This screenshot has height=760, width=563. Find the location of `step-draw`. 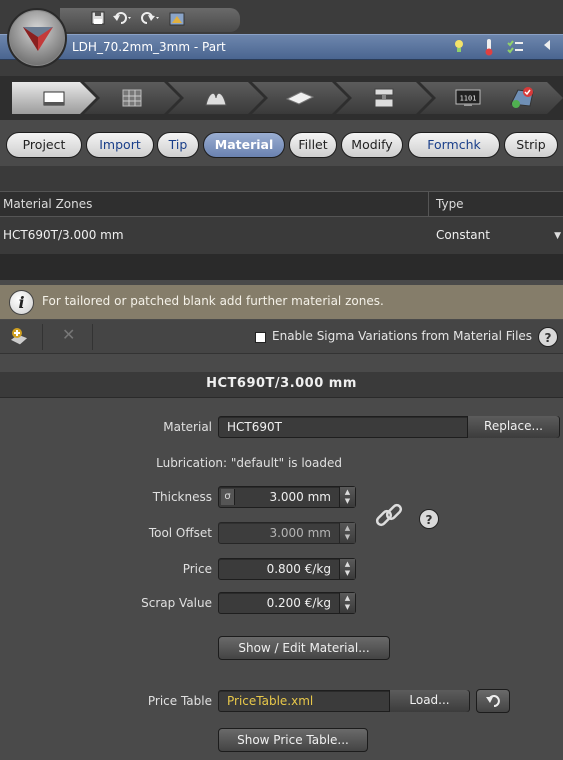

step-draw is located at coordinates (216, 98).